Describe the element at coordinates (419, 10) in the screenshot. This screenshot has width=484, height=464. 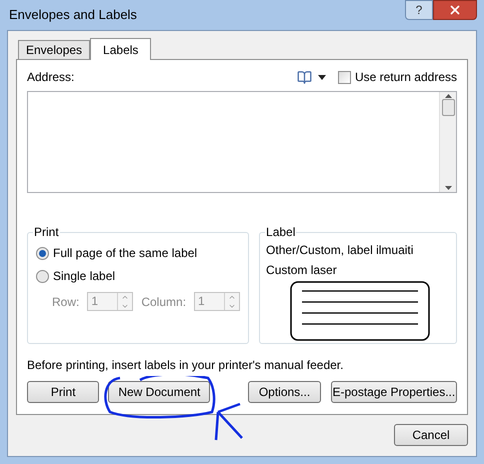
I see `help-button: ?` at that location.